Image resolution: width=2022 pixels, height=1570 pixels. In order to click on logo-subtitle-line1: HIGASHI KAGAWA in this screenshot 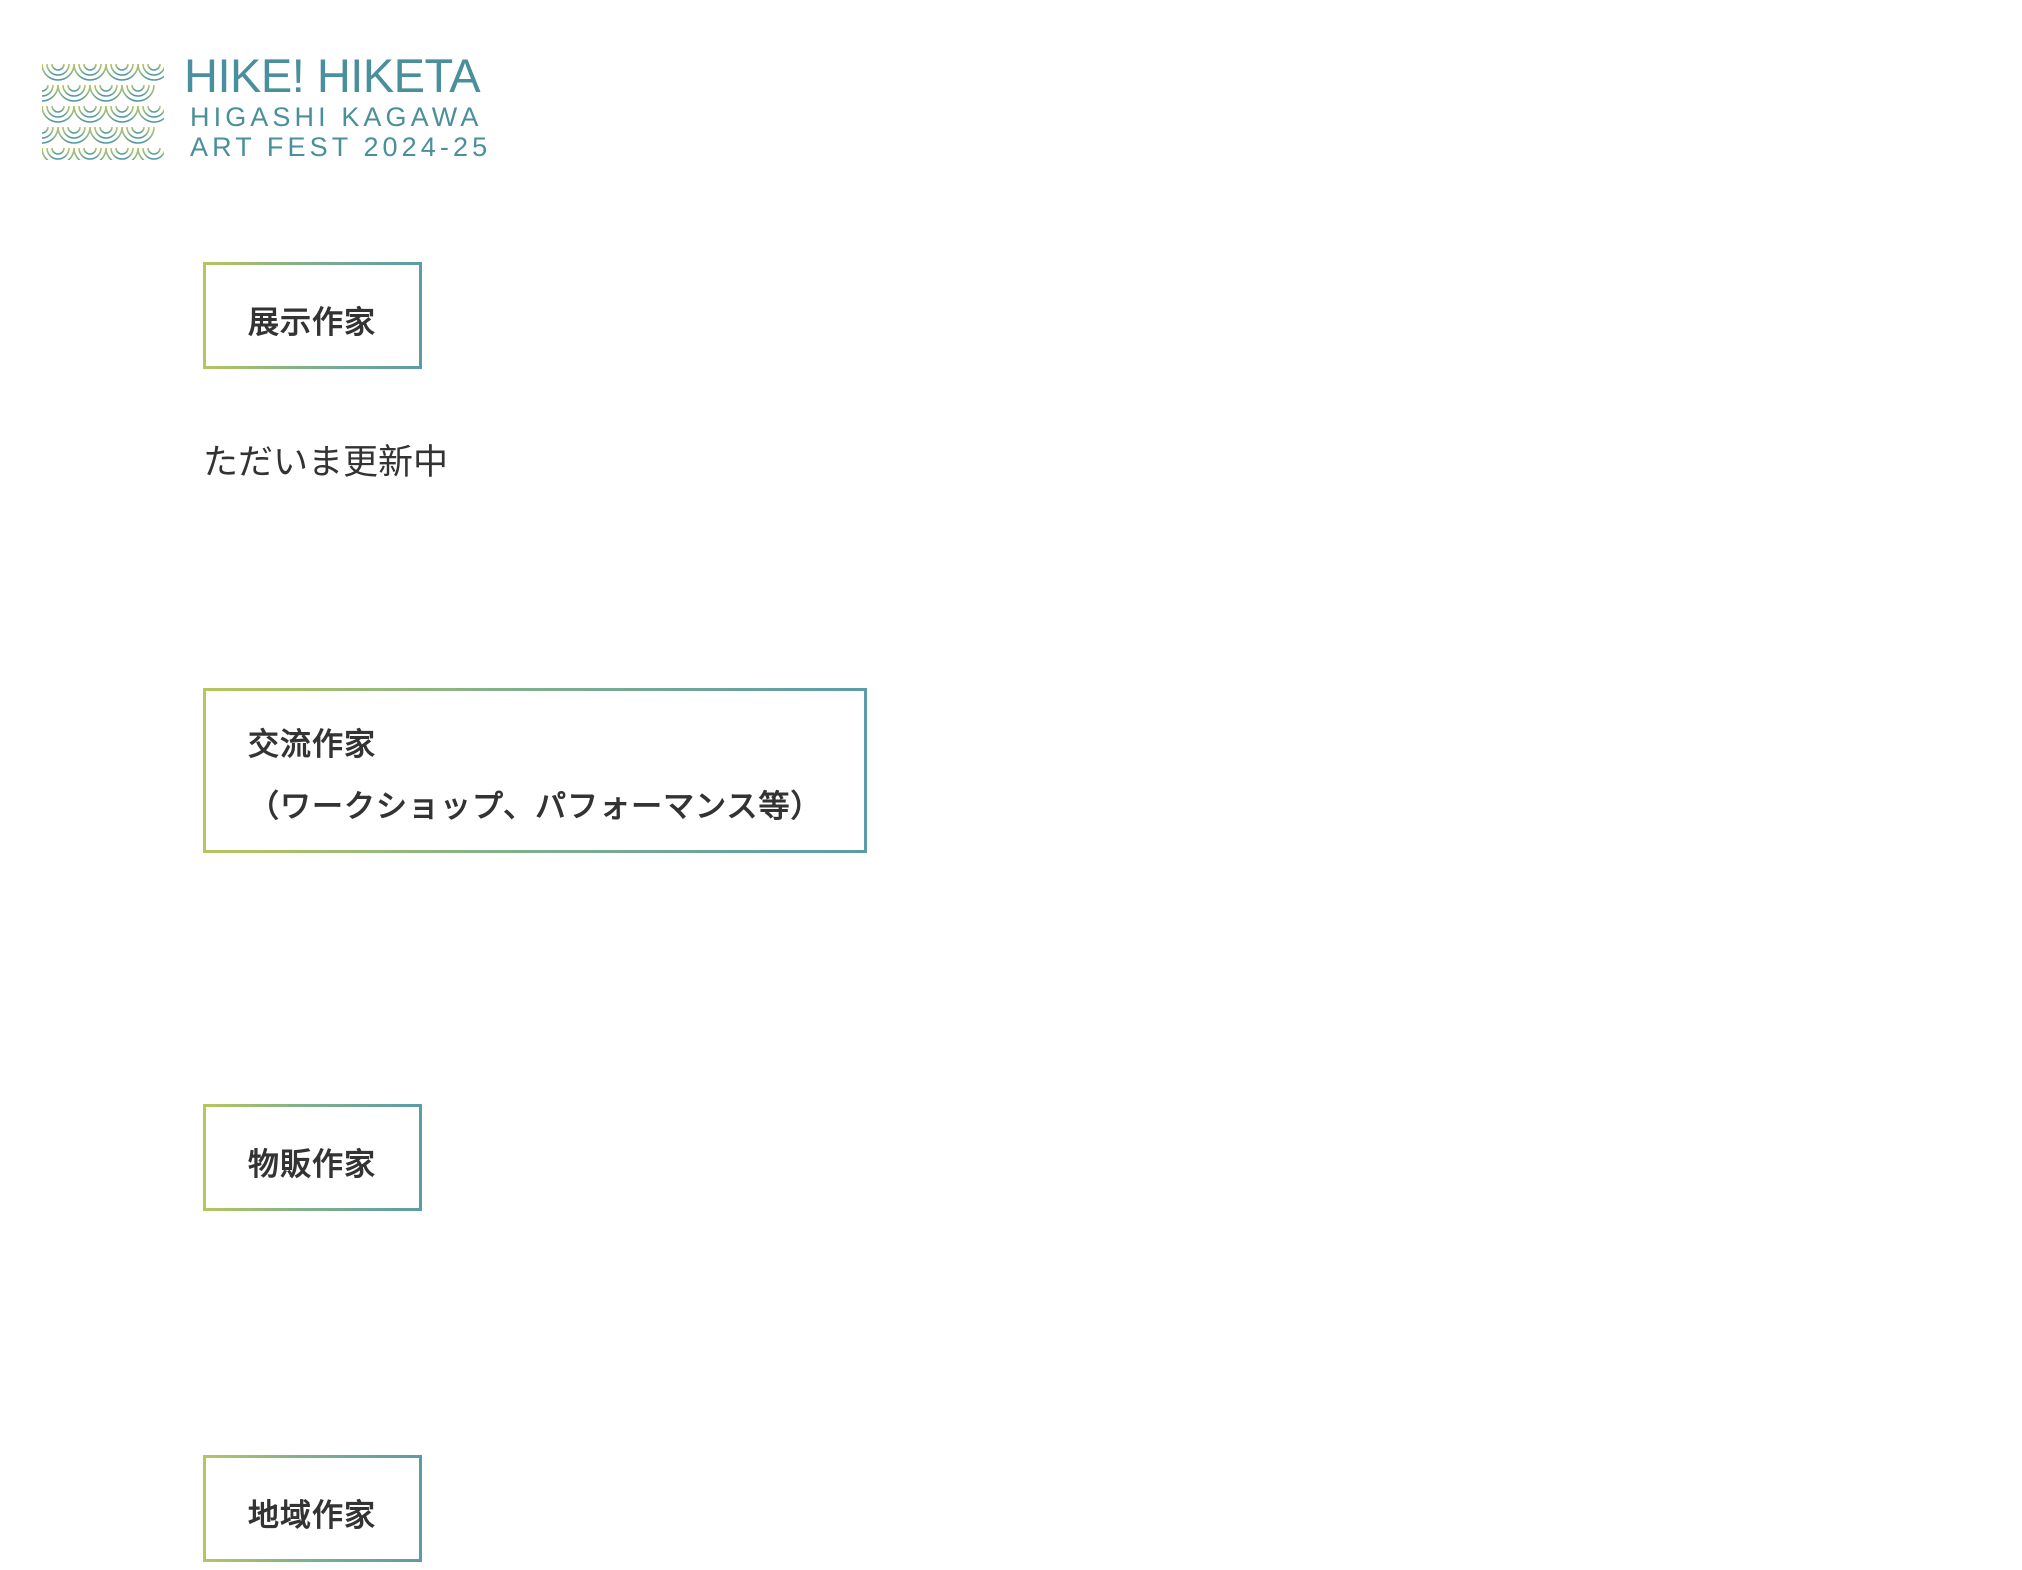, I will do `click(336, 117)`.